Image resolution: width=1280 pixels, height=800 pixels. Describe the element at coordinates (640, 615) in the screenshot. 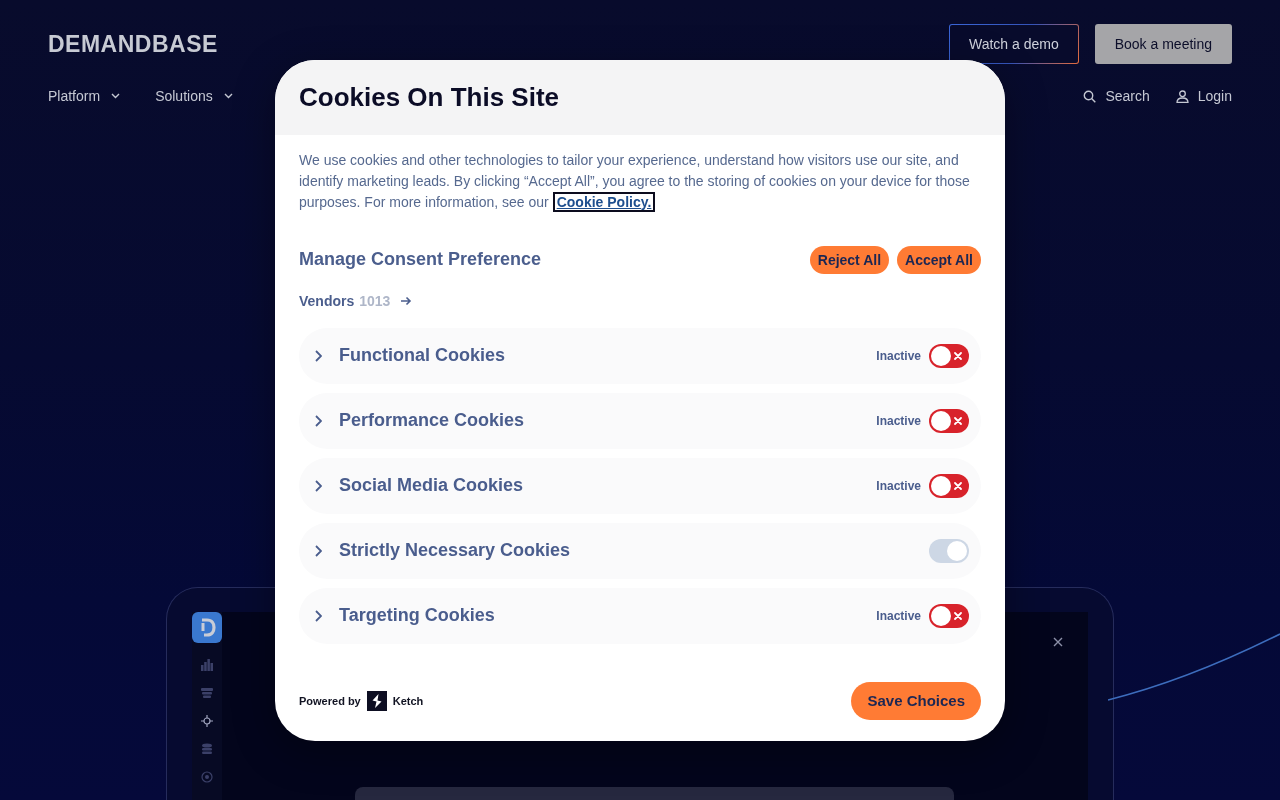

I see `category-row: Targeting Cookies Inactive` at that location.